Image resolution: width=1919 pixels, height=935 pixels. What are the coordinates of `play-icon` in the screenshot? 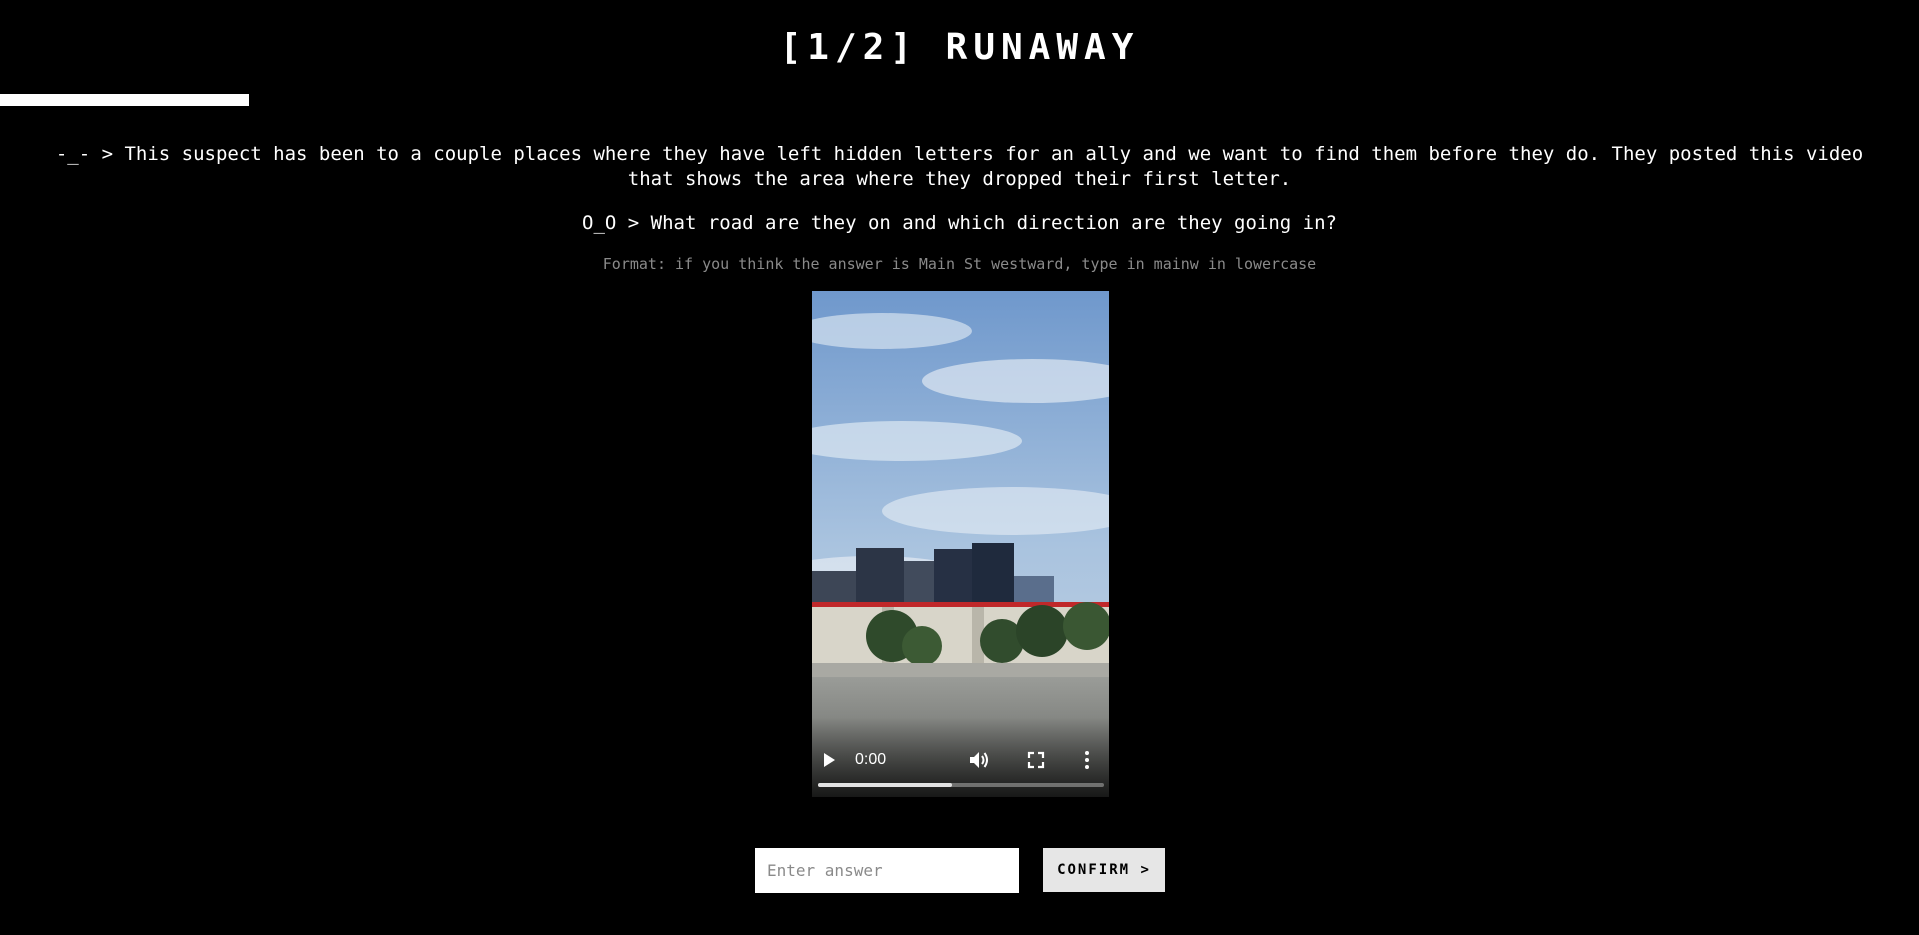 It's located at (829, 760).